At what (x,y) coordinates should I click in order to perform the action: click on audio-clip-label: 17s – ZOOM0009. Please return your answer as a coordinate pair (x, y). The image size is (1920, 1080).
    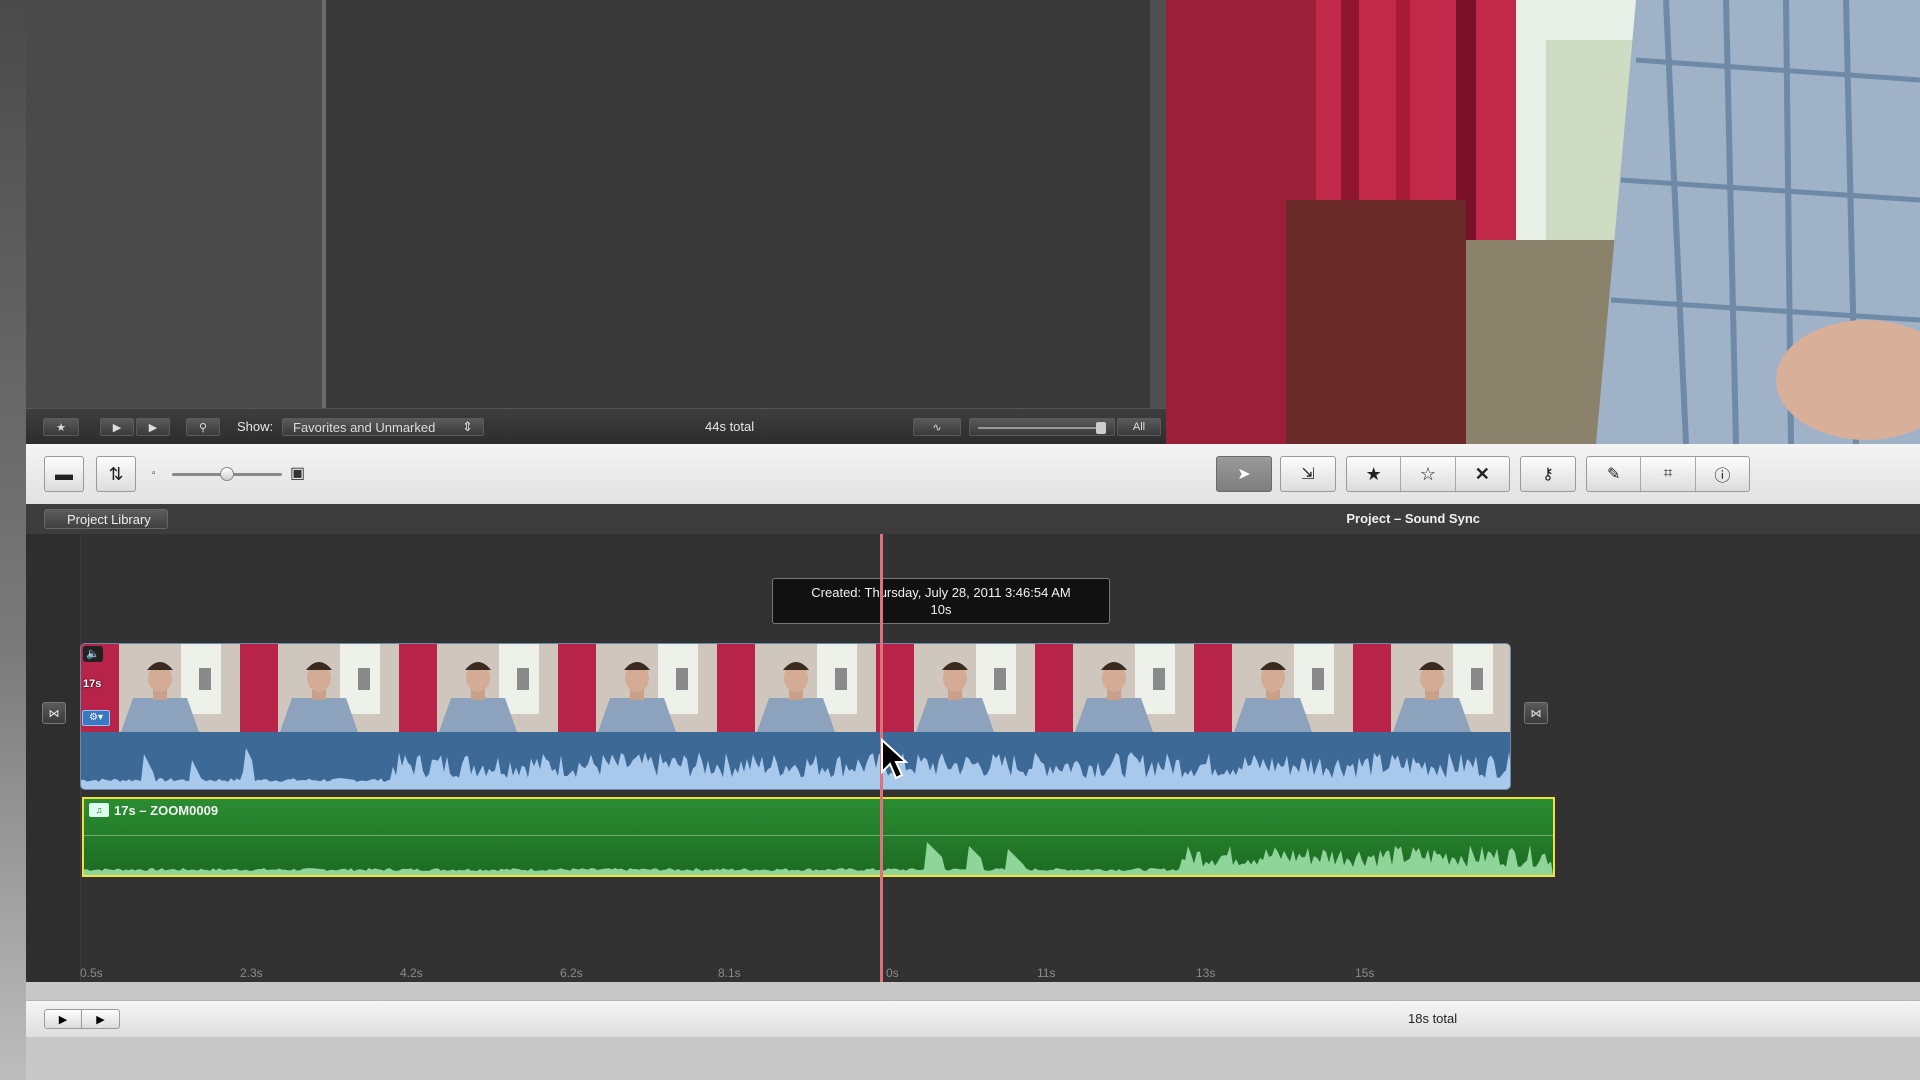
    Looking at the image, I should click on (166, 810).